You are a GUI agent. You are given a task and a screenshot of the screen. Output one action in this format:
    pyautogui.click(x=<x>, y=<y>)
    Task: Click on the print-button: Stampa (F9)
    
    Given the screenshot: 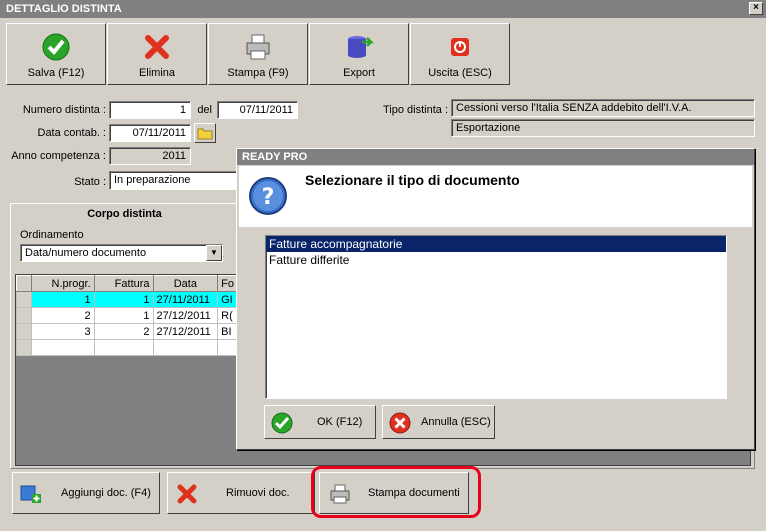 What is the action you would take?
    pyautogui.click(x=258, y=54)
    